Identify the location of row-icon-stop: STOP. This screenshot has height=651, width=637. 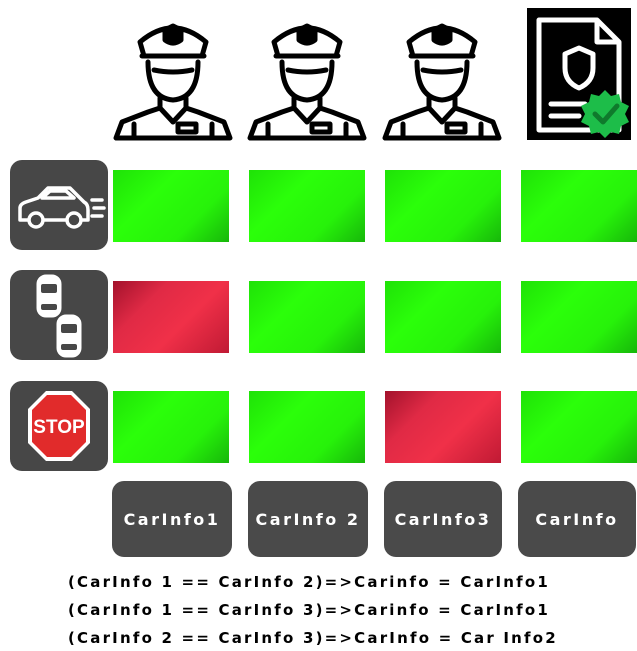
(59, 426).